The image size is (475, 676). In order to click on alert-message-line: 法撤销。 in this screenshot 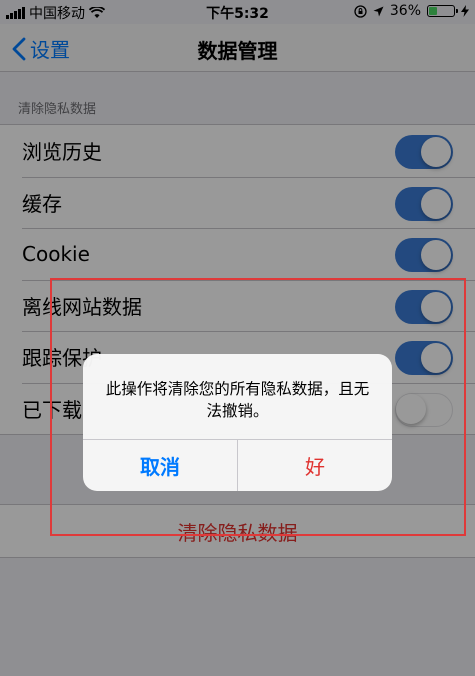, I will do `click(237, 411)`.